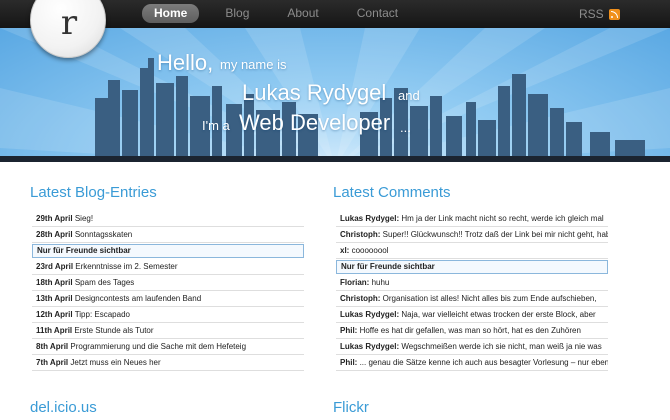  Describe the element at coordinates (380, 282) in the screenshot. I see `comment-text: huhu` at that location.